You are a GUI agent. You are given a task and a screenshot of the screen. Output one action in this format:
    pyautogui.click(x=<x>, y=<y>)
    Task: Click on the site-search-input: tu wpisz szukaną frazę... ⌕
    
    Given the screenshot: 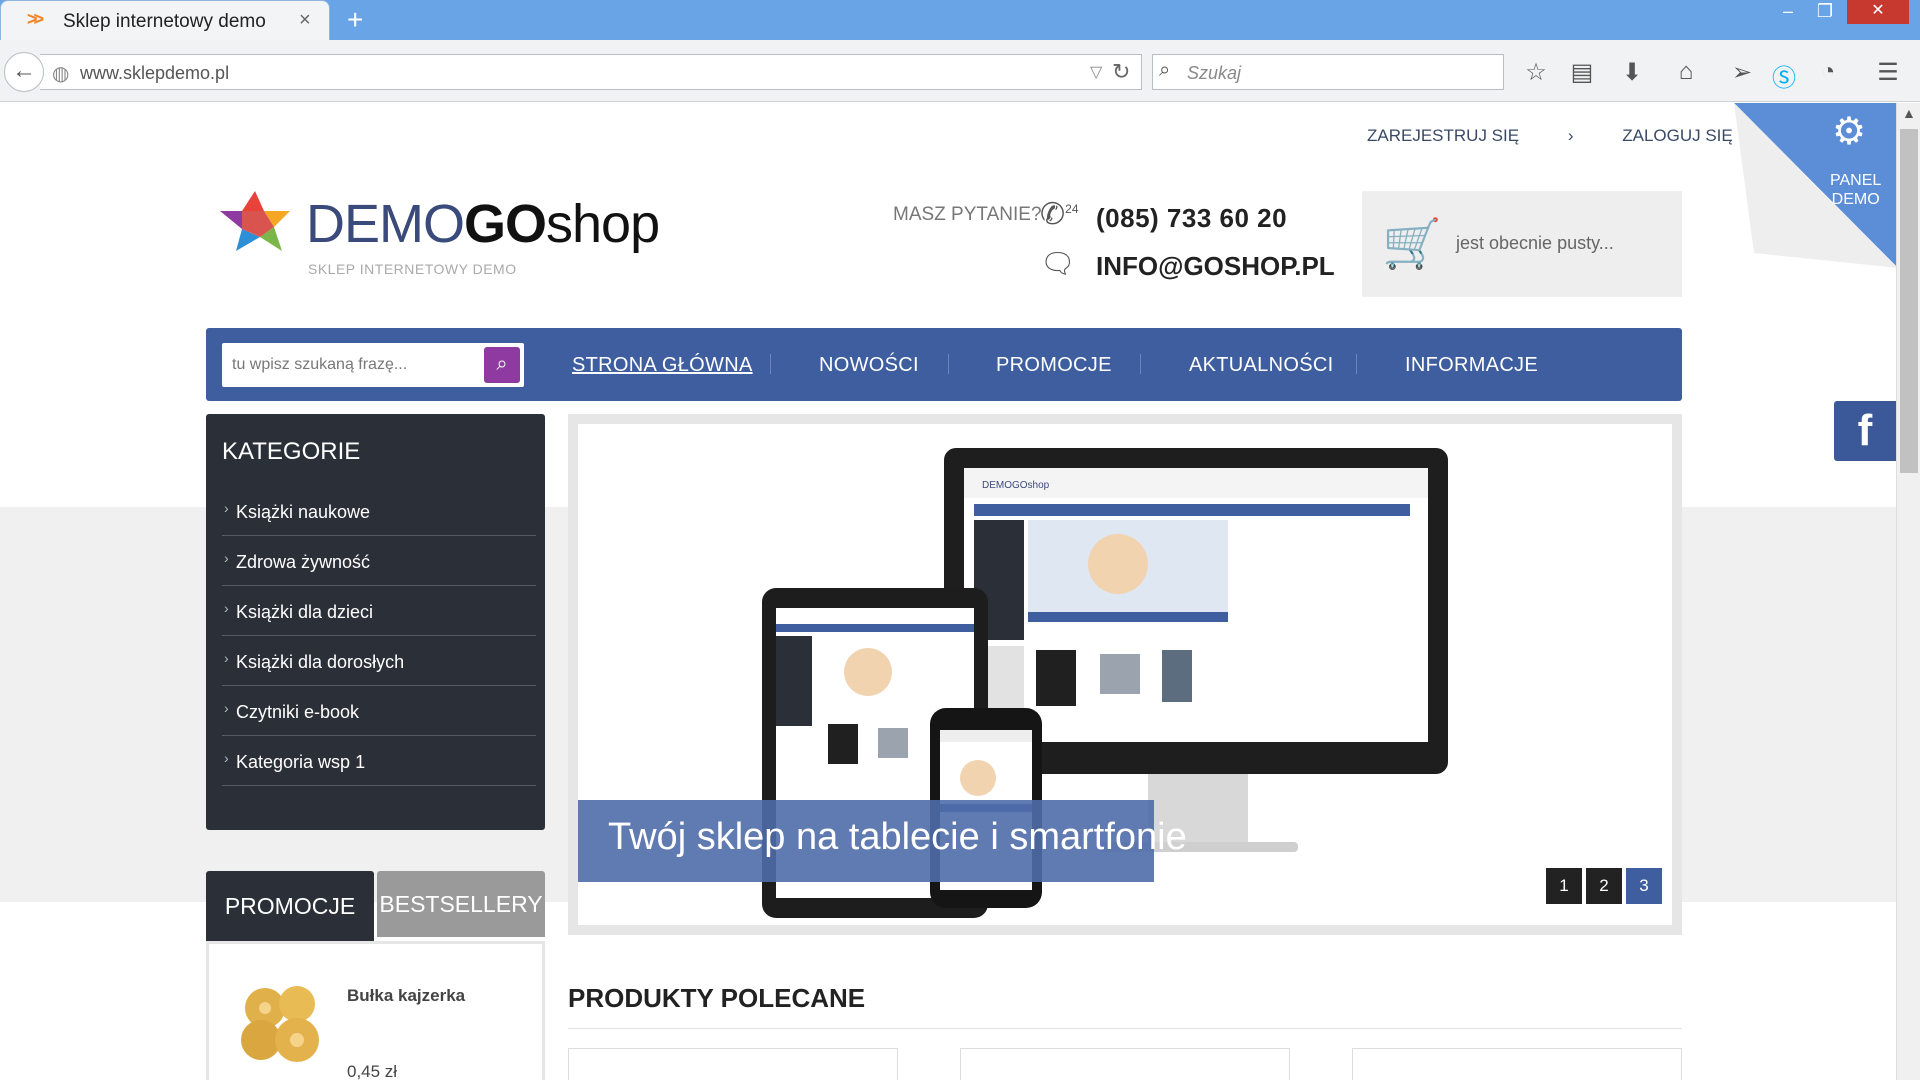 What is the action you would take?
    pyautogui.click(x=373, y=365)
    